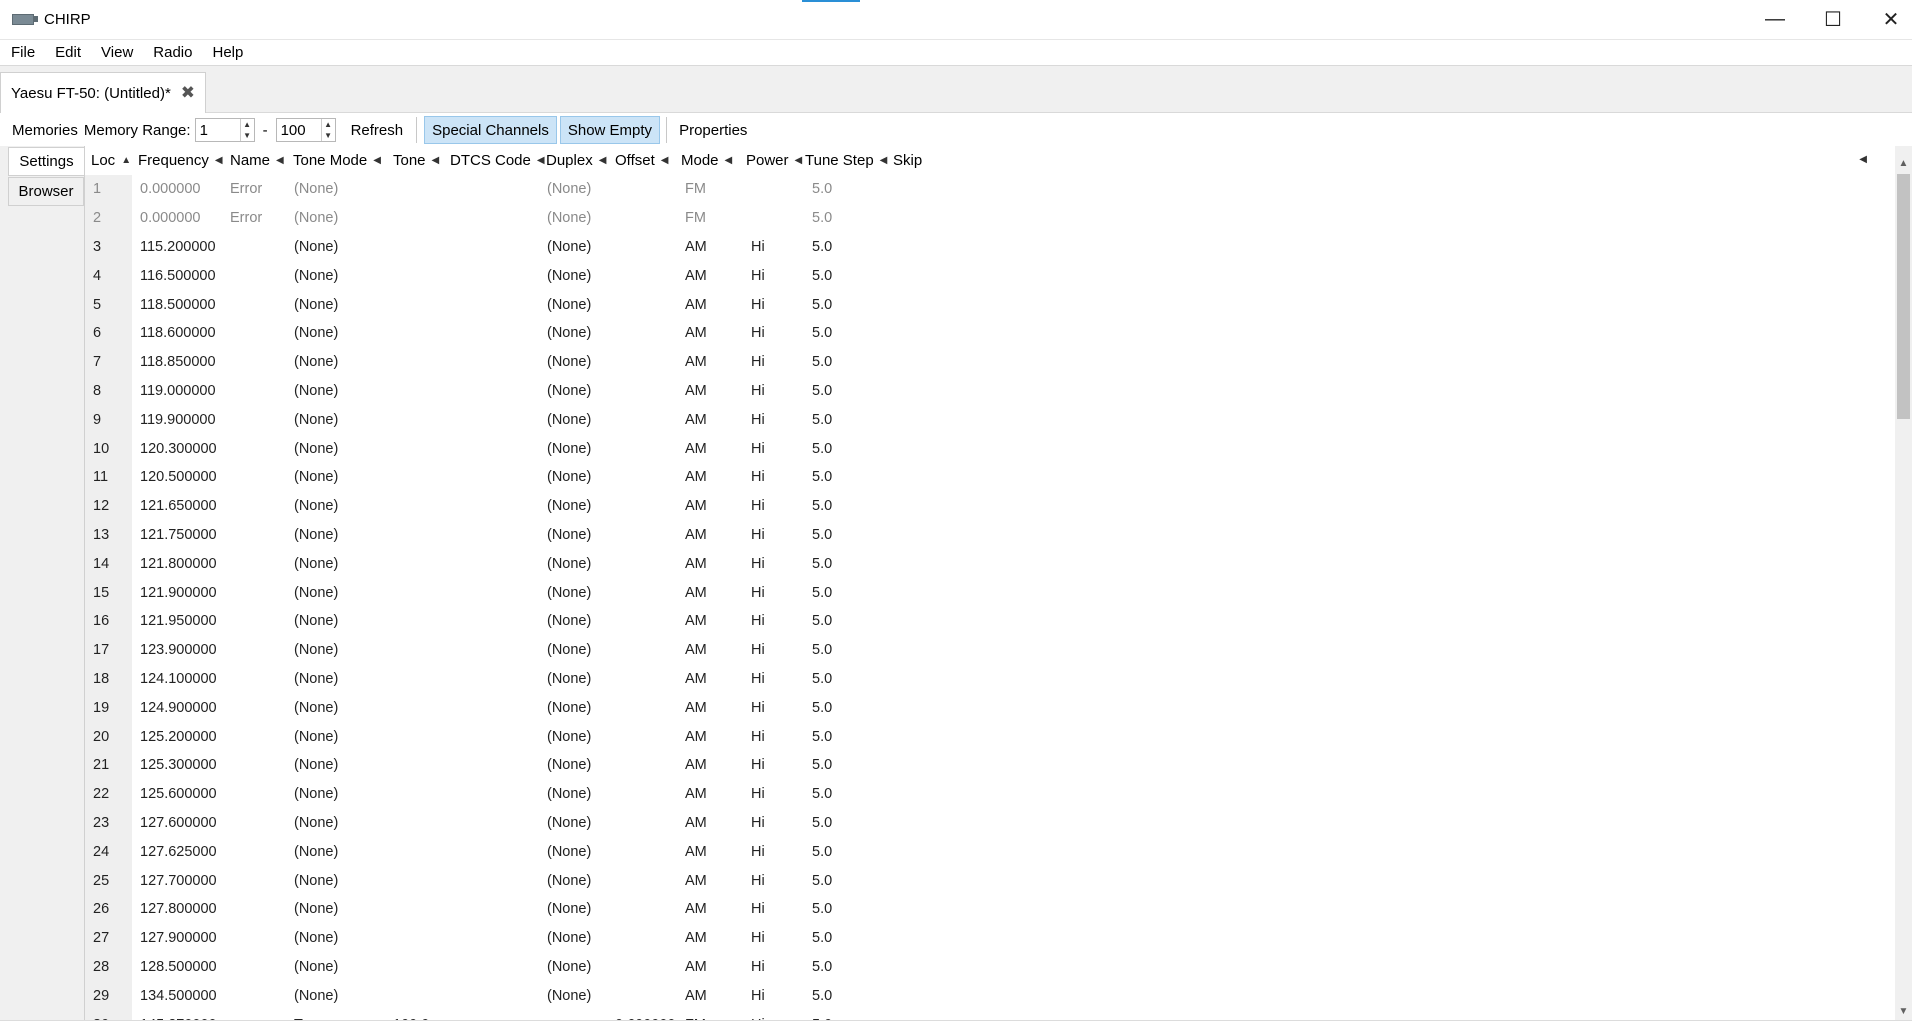 This screenshot has width=1912, height=1030. I want to click on menu-edit: Edit, so click(67, 52).